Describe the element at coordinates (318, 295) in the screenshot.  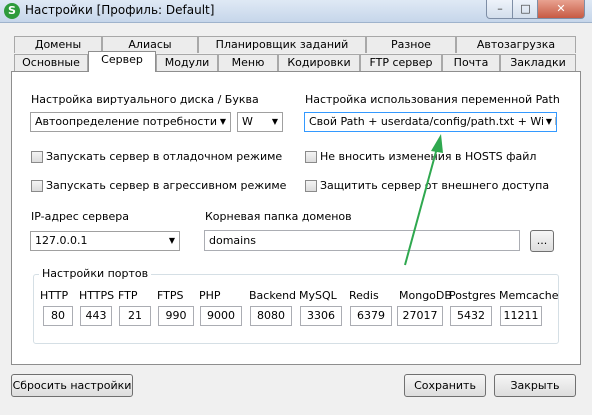
I see `port-label-mysql: MySQL` at that location.